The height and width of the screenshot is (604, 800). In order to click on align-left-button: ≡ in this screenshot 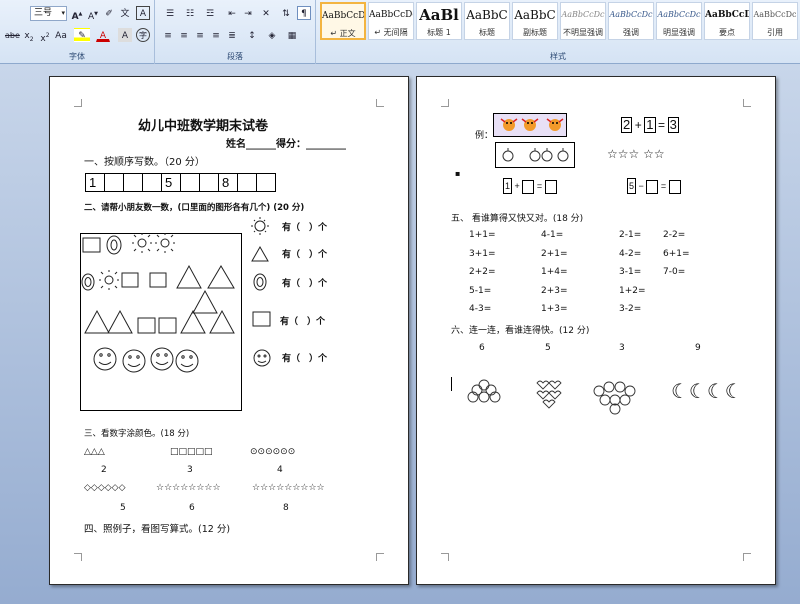, I will do `click(168, 35)`.